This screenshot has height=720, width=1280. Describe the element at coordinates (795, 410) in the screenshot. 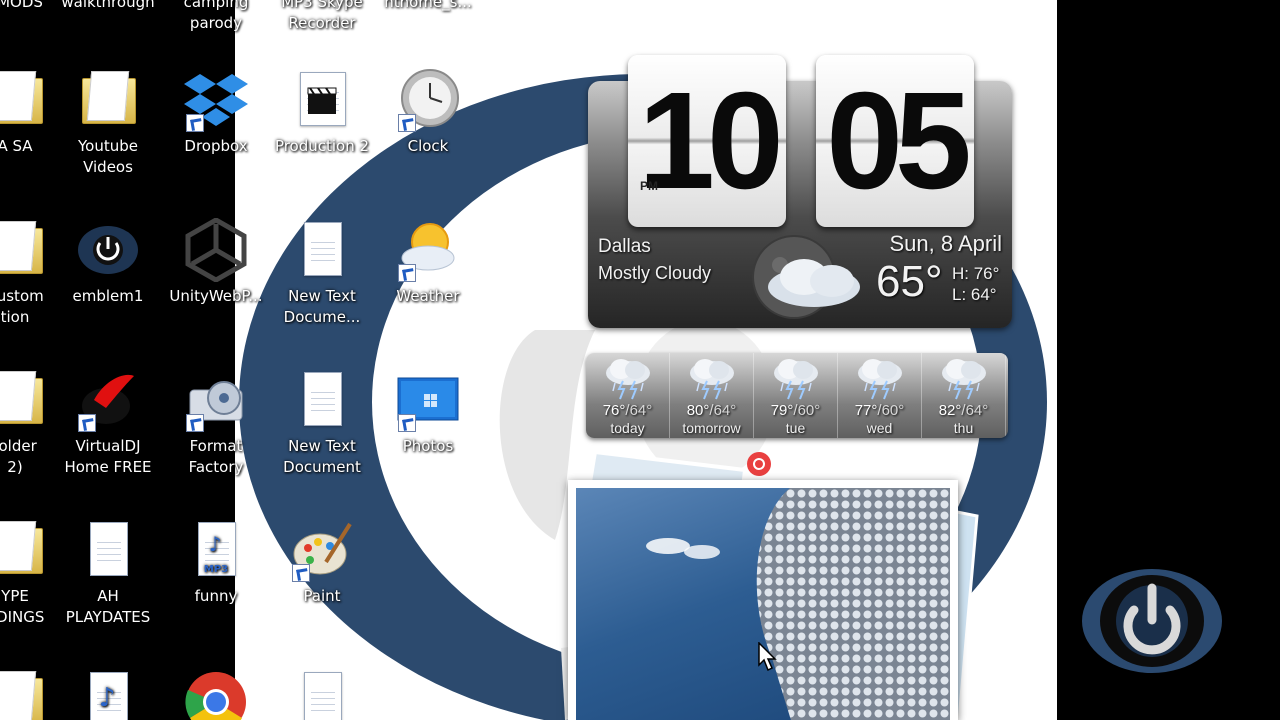

I see `forecast-temps: 79°/60°` at that location.